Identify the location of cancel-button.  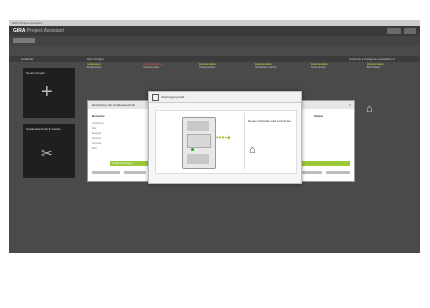
(135, 172).